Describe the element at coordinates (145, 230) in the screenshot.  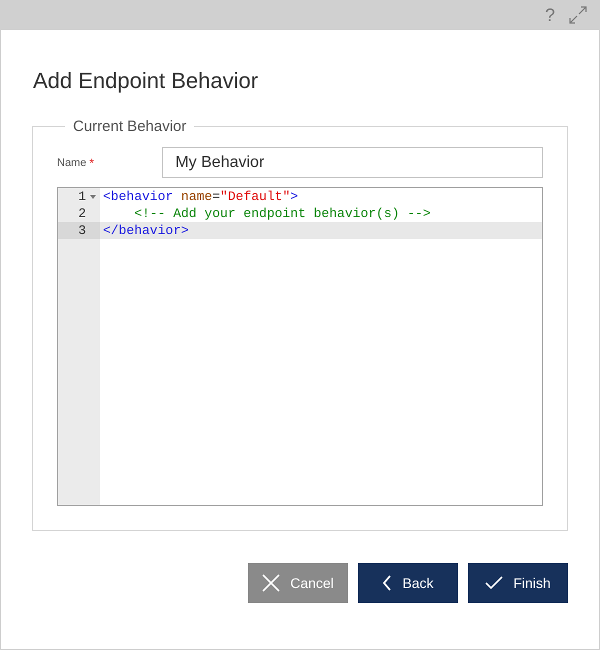
I see `code-line: </behavior>` at that location.